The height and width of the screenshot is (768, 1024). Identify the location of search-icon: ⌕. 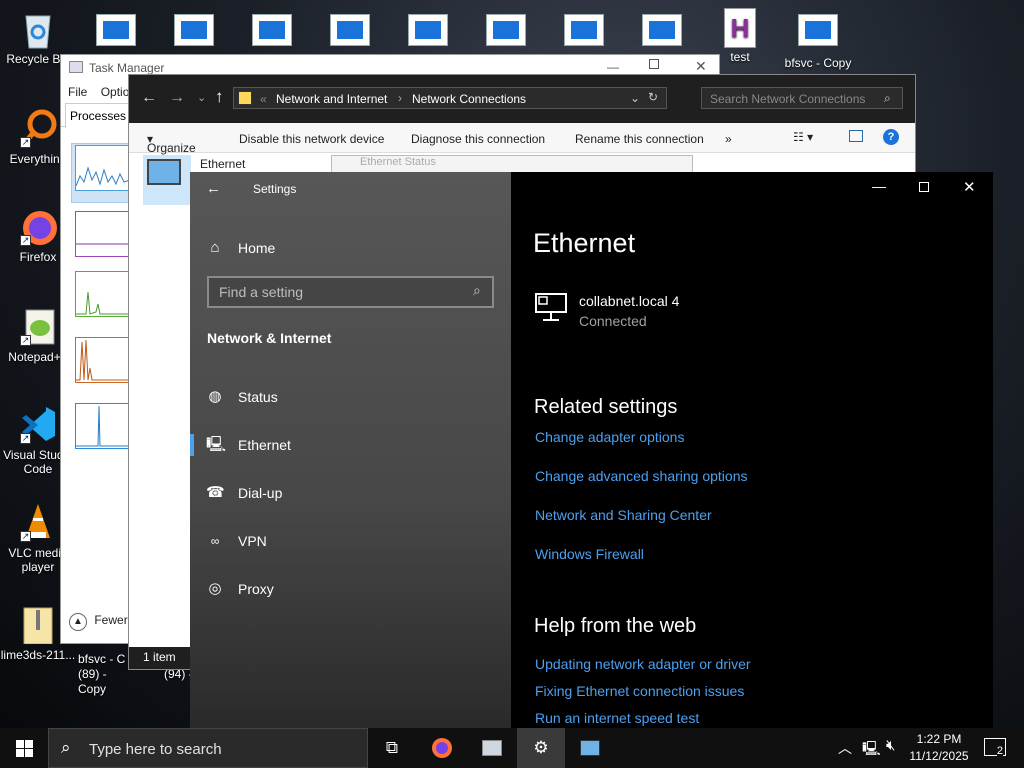
(477, 290).